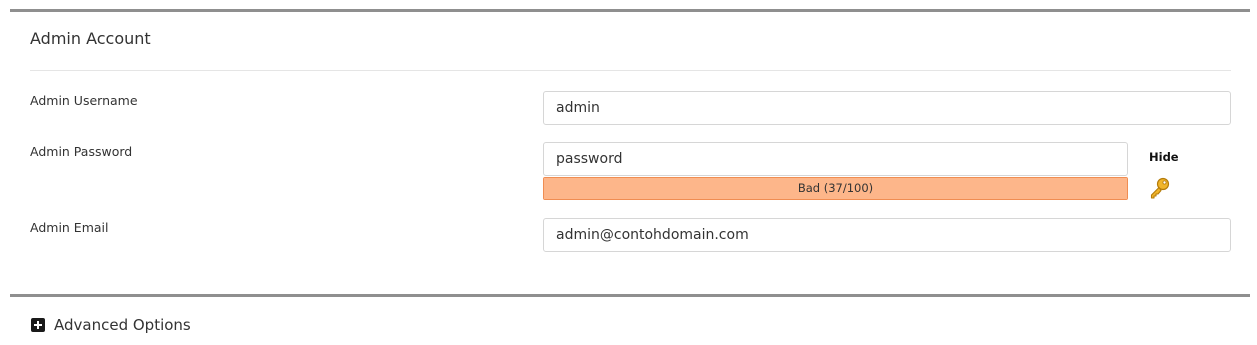 Image resolution: width=1257 pixels, height=345 pixels. I want to click on header-divider, so click(630, 70).